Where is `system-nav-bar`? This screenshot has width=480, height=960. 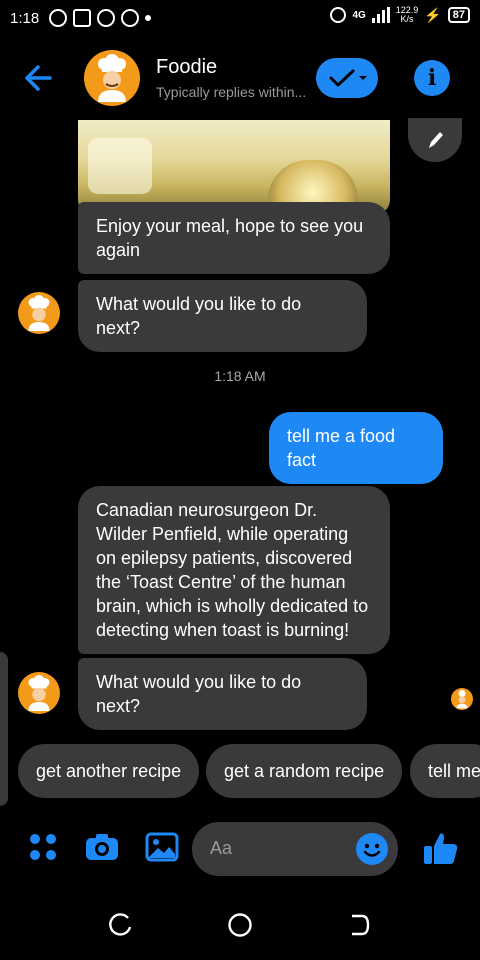 system-nav-bar is located at coordinates (240, 925).